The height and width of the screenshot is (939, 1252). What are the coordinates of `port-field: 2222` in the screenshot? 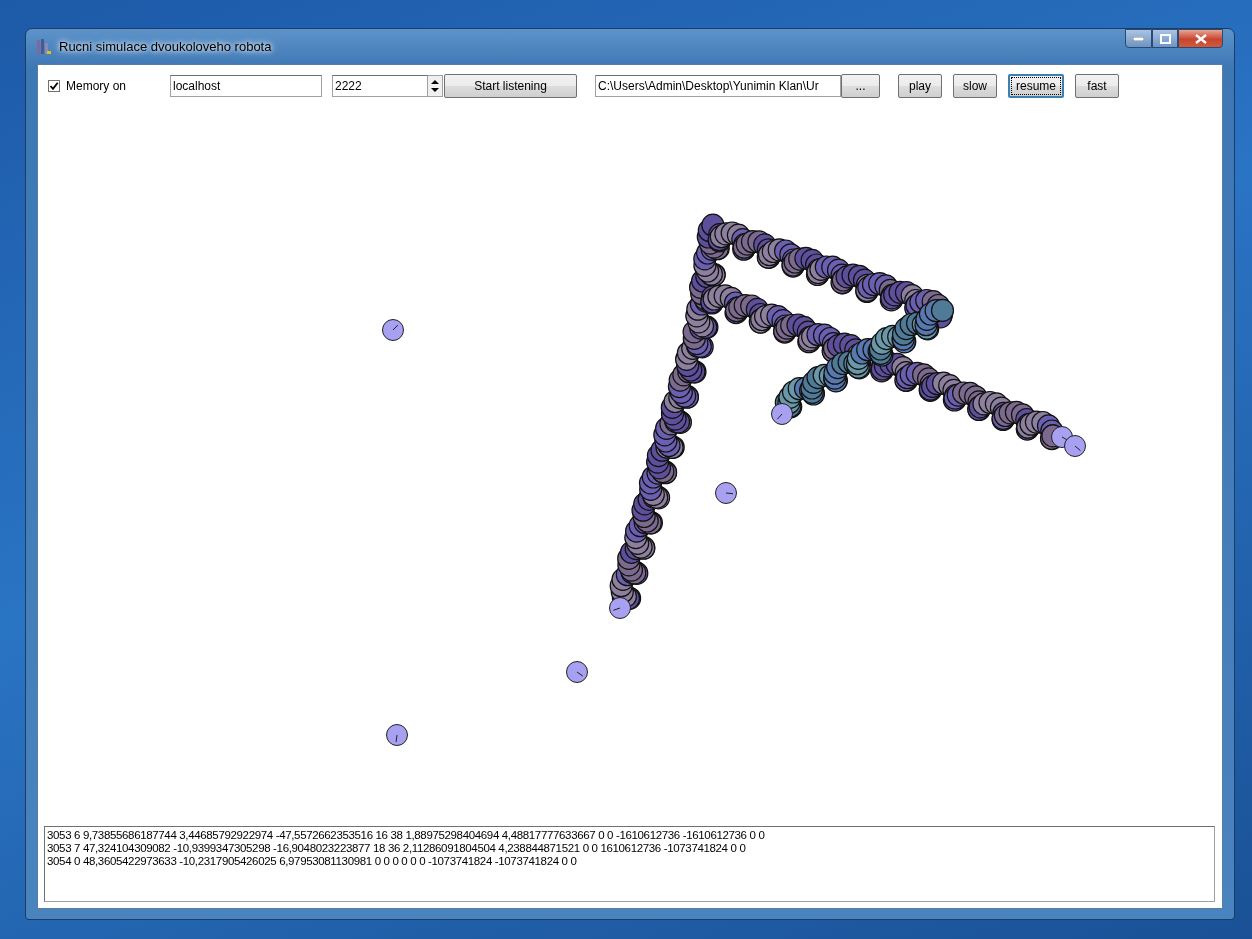 It's located at (380, 85).